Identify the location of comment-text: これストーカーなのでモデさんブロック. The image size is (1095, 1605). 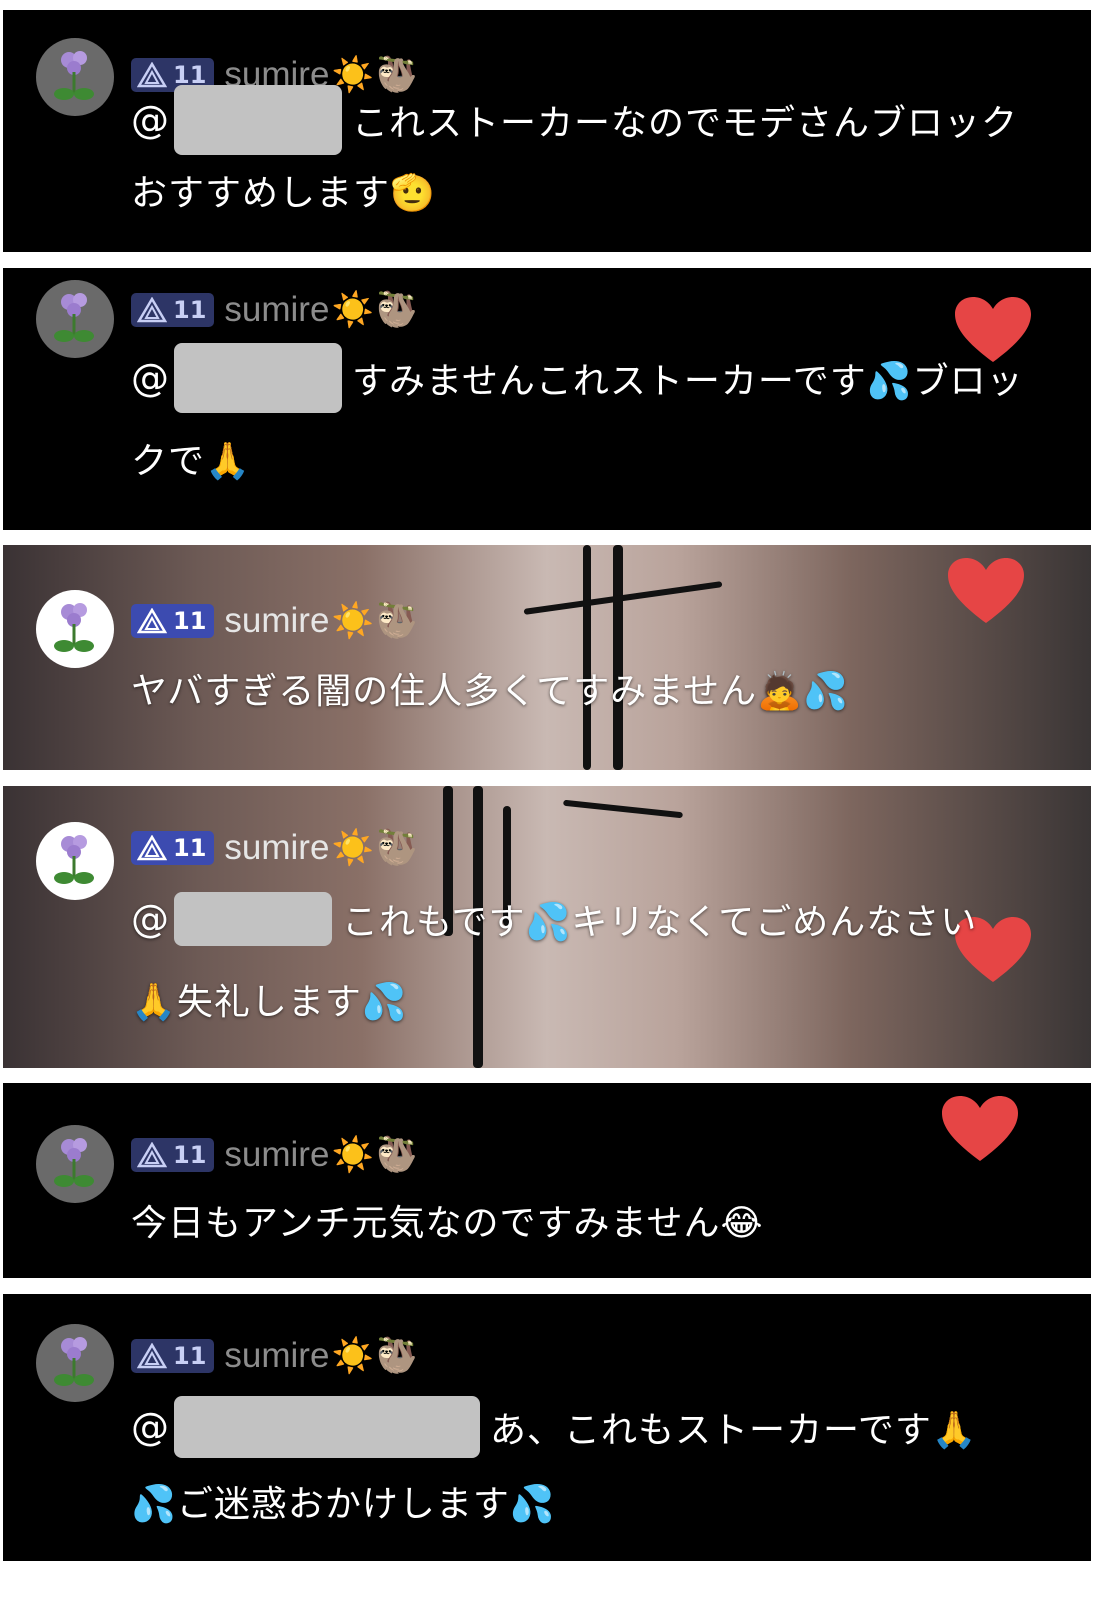
(685, 123).